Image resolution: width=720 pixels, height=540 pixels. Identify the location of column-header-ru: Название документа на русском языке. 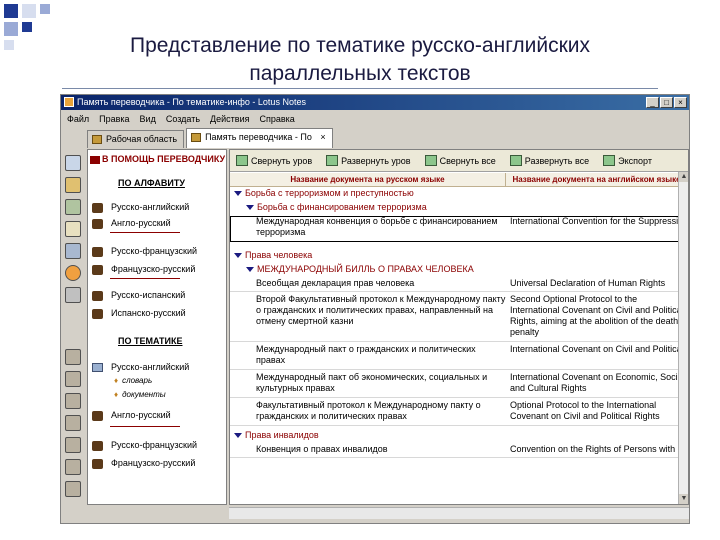
(368, 179).